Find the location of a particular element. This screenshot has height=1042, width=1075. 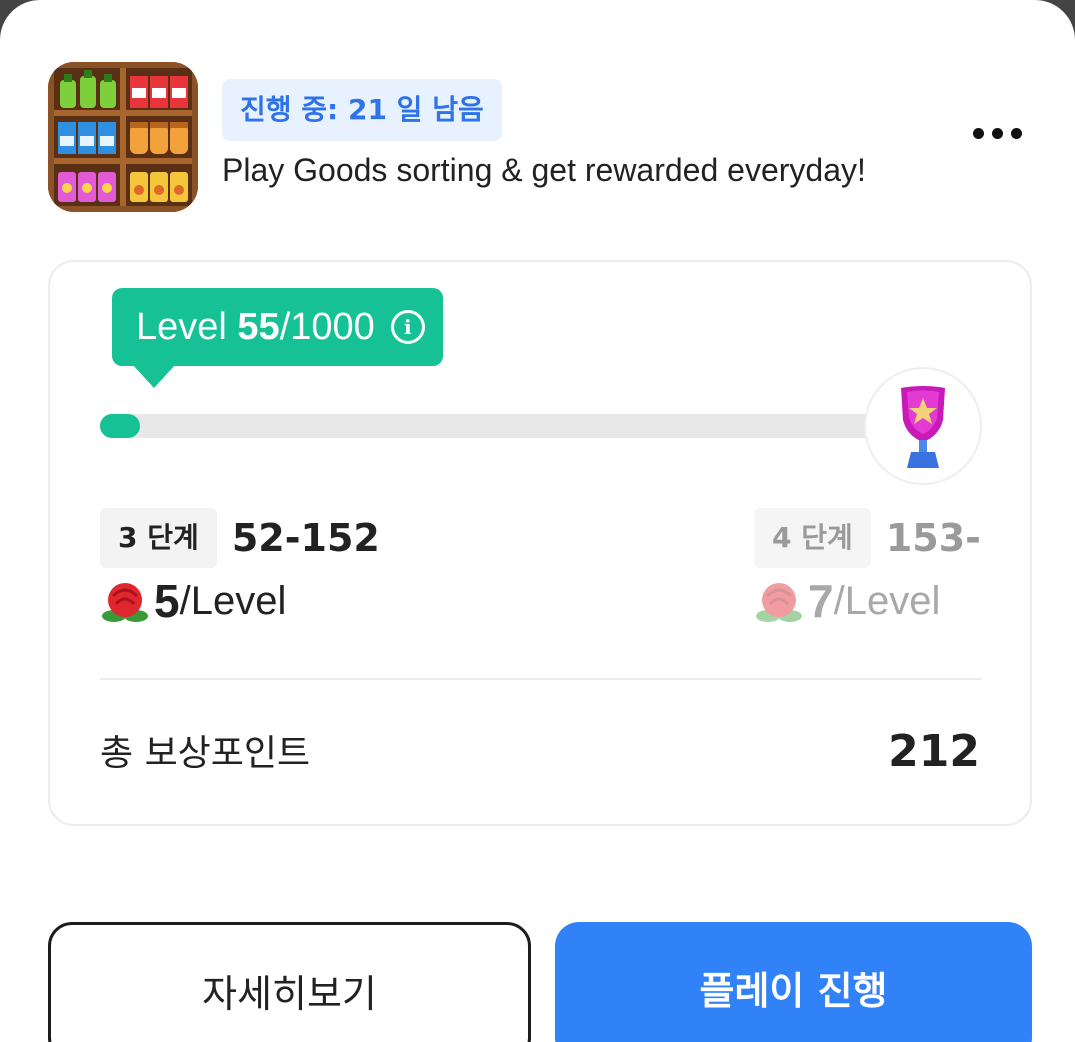

info-icon: i is located at coordinates (407, 327).